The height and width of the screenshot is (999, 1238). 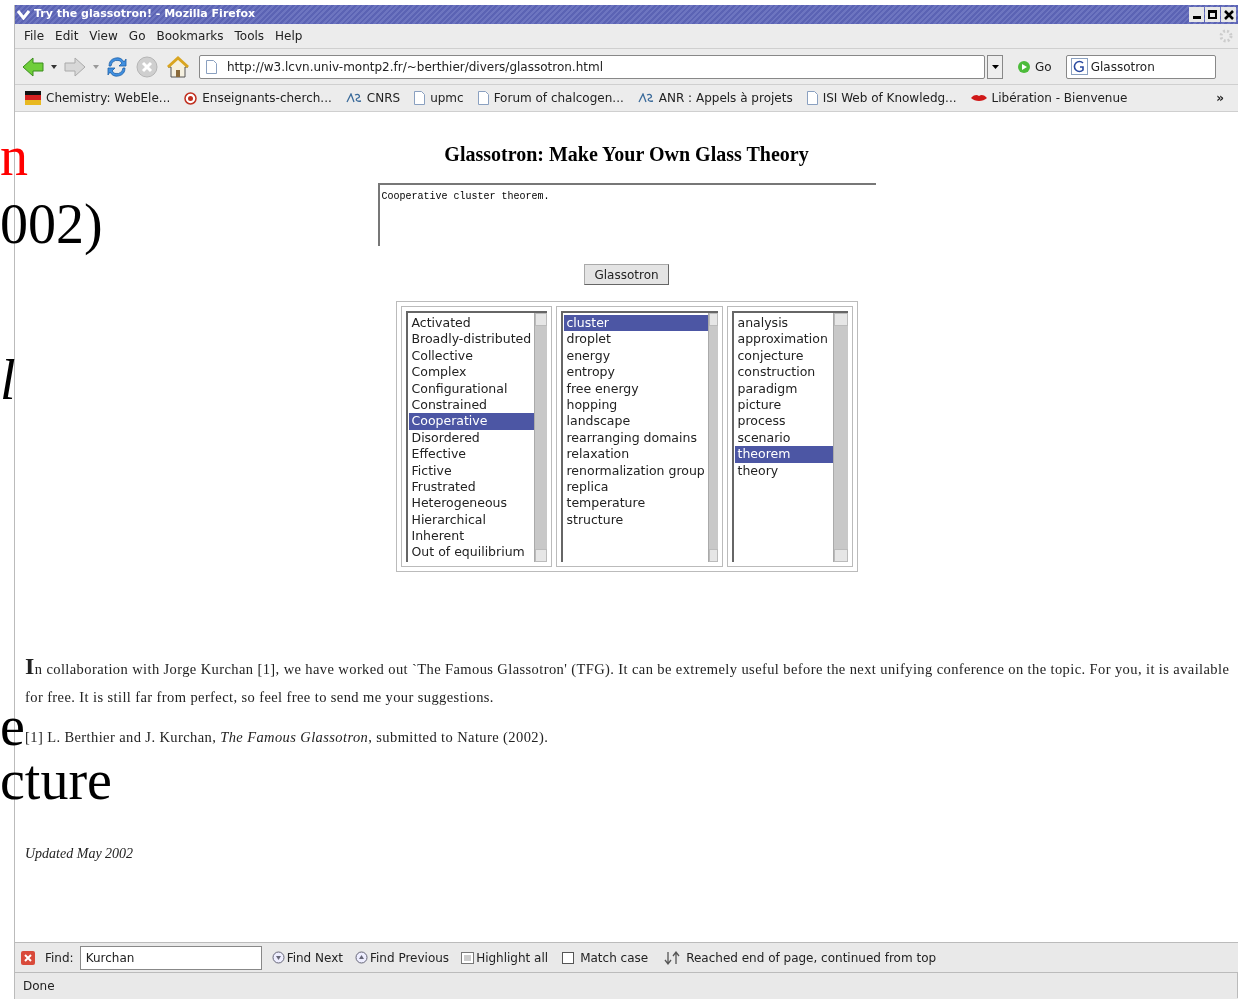 I want to click on list-option: scenario, so click(x=783, y=438).